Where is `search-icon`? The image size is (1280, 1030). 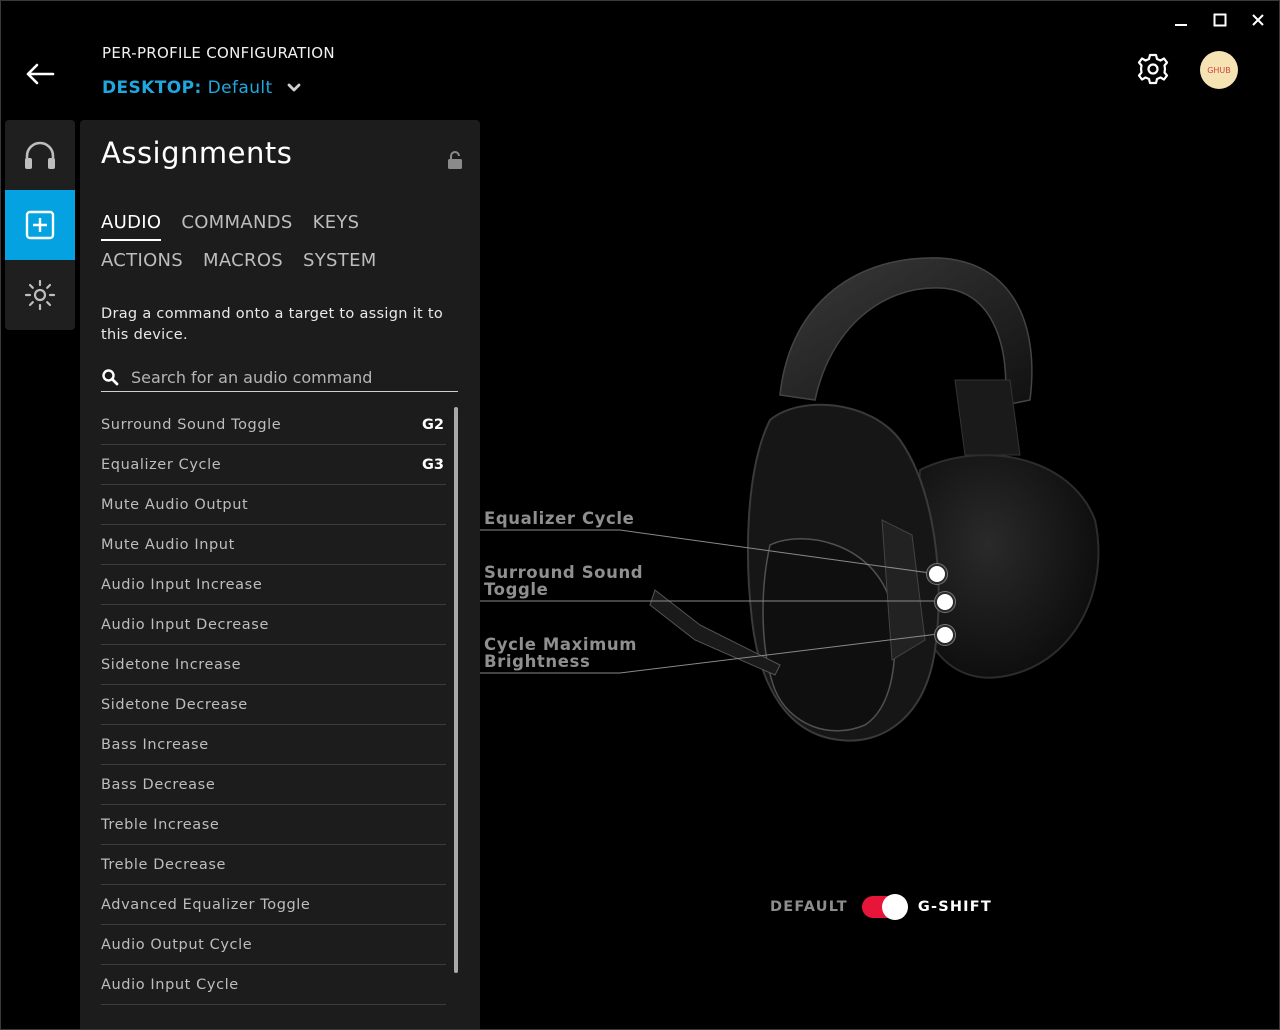
search-icon is located at coordinates (110, 377).